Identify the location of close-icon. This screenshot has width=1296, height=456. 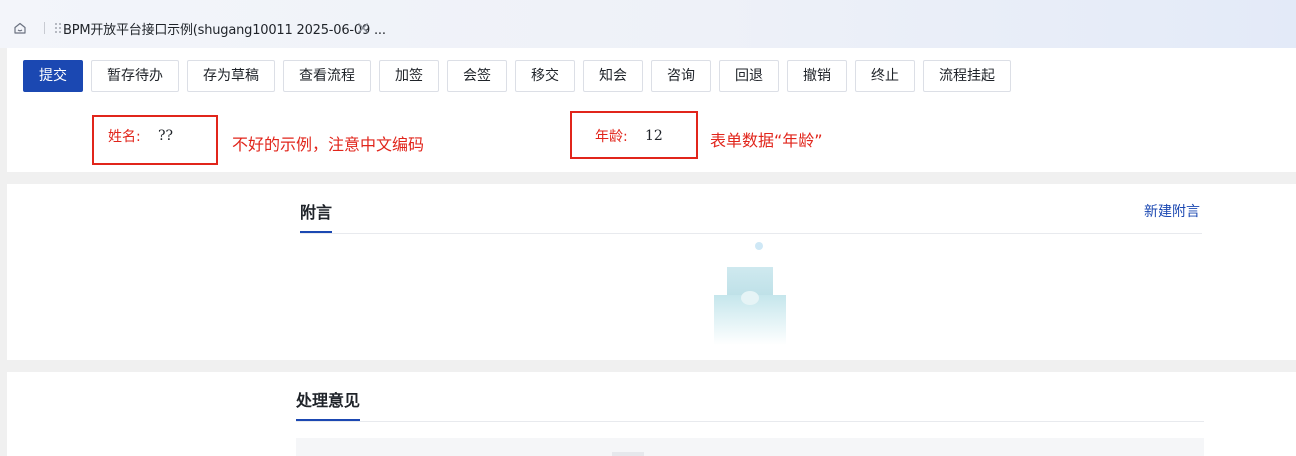
(363, 28).